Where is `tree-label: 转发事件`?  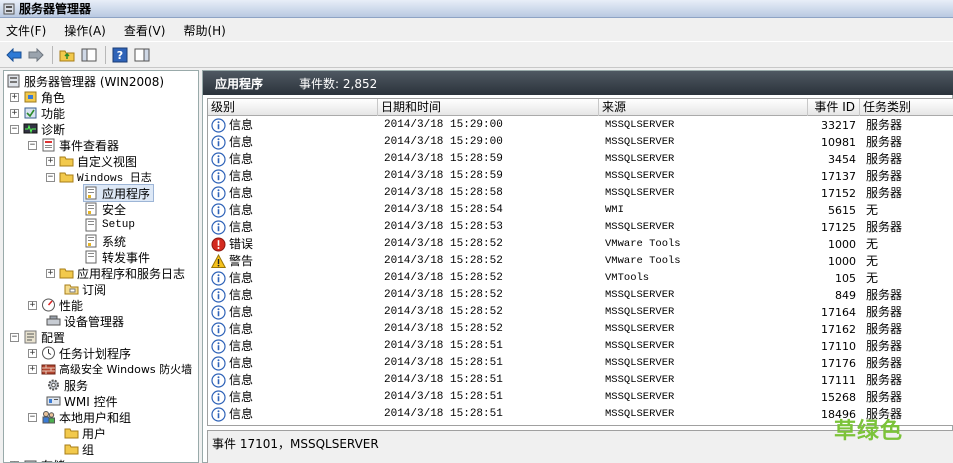 tree-label: 转发事件 is located at coordinates (126, 257).